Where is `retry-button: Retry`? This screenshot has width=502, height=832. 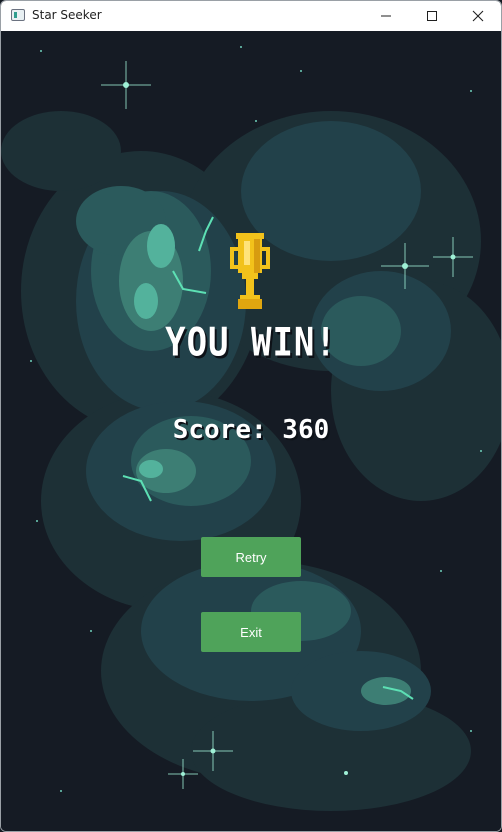 retry-button: Retry is located at coordinates (251, 557).